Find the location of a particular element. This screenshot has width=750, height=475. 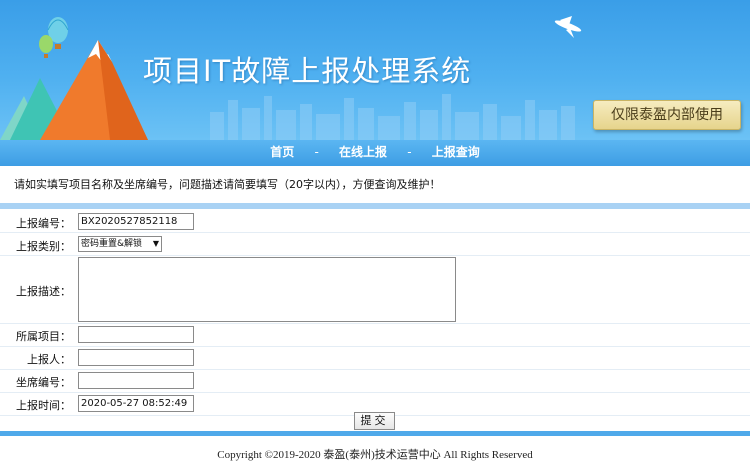

report-no-input: BX2020527852118 is located at coordinates (136, 221).